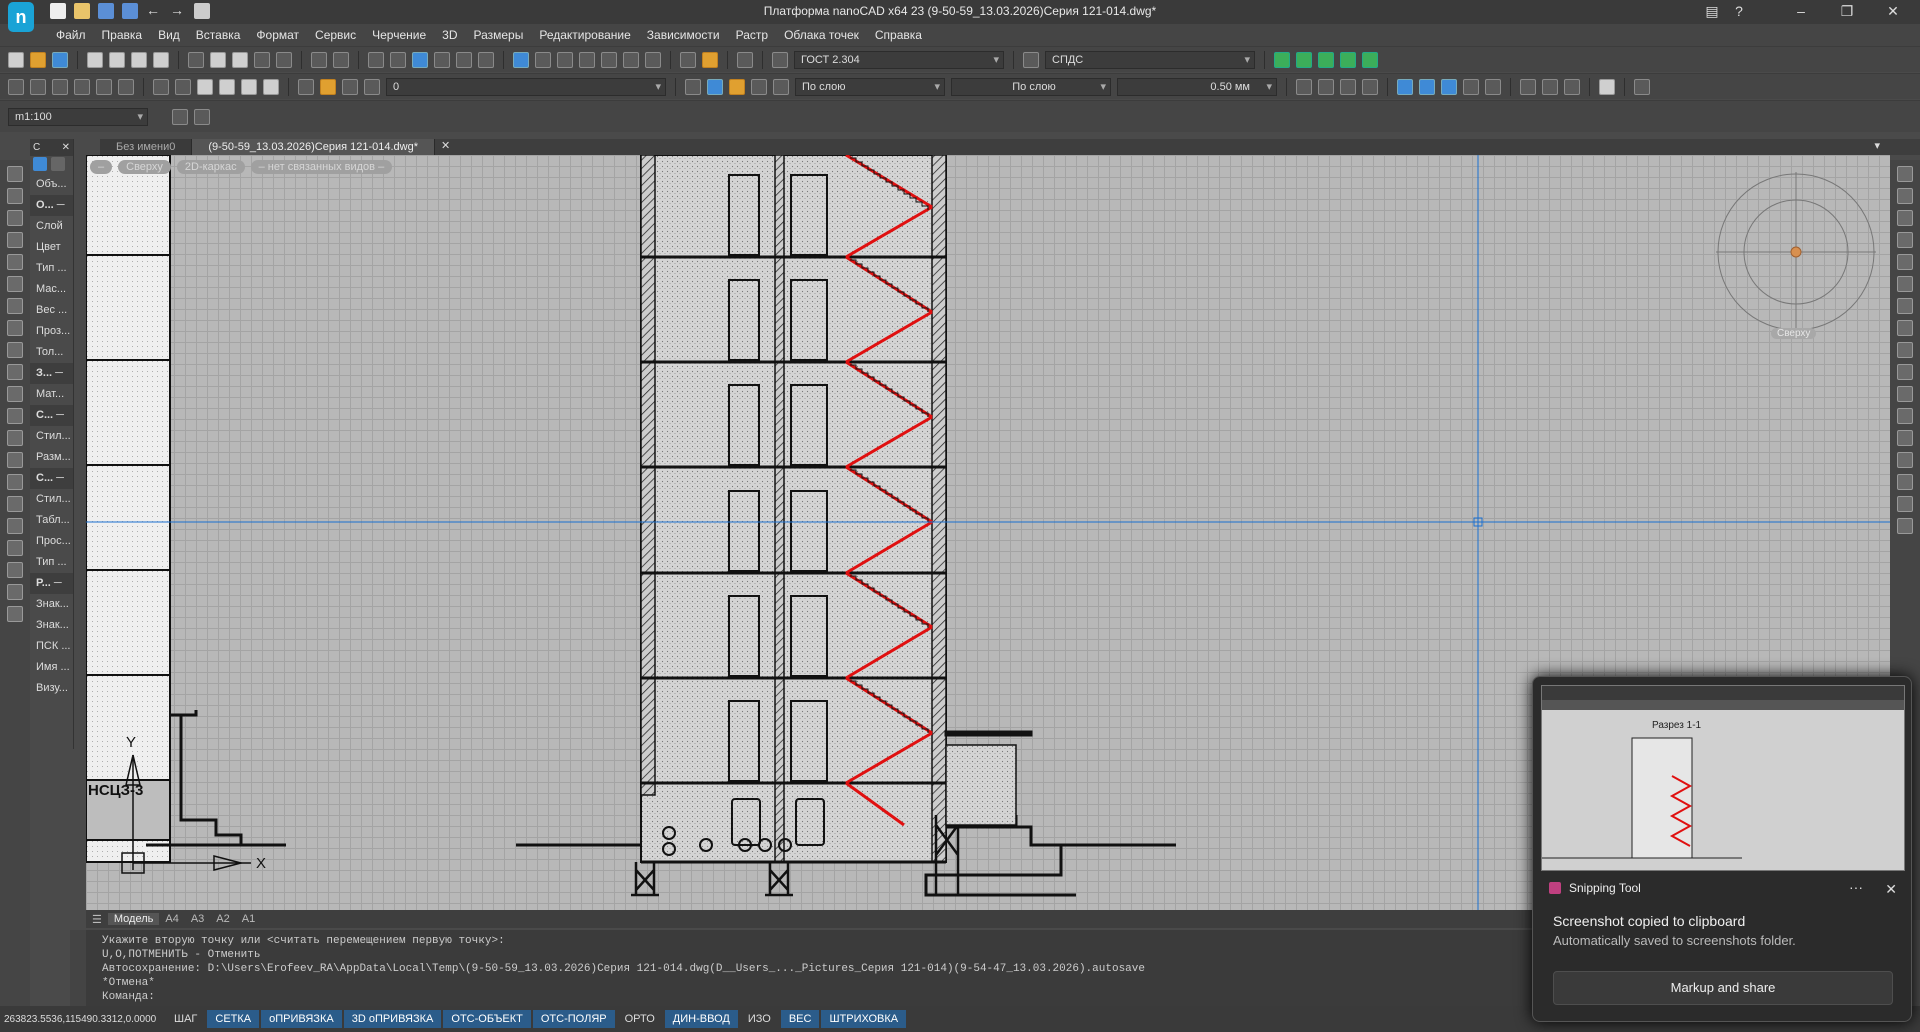  I want to click on dim-style-icon, so click(1031, 59).